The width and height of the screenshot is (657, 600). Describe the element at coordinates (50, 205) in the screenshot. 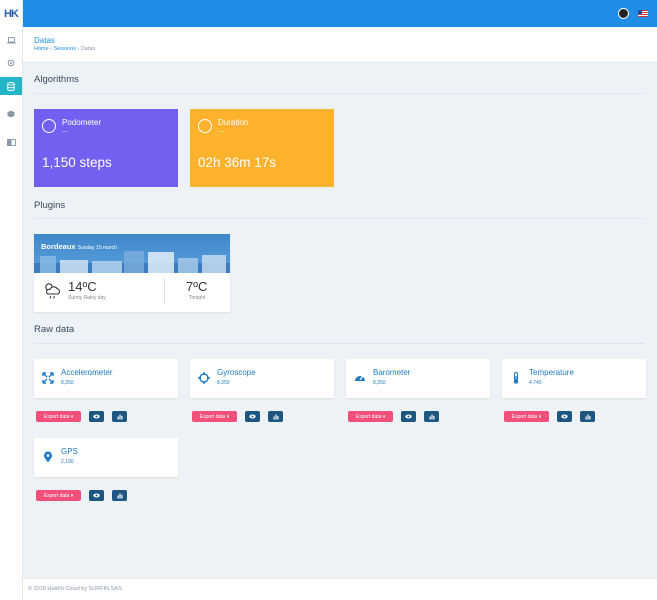

I see `plugins-heading: Plugins` at that location.